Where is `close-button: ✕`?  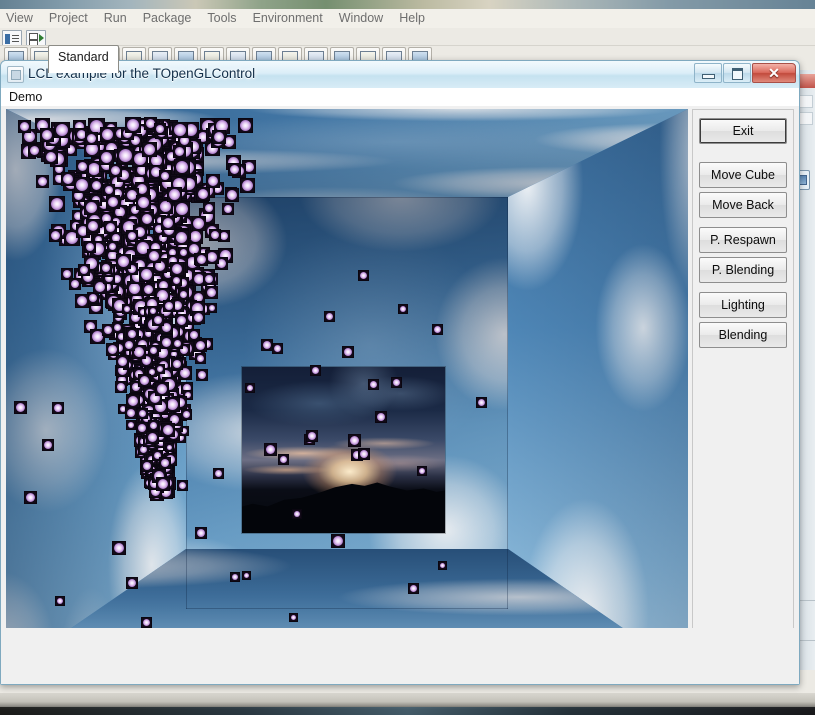
close-button: ✕ is located at coordinates (774, 73).